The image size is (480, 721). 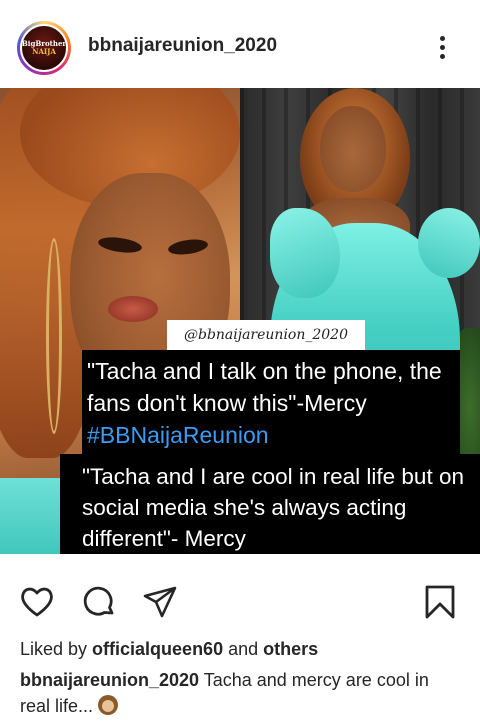 I want to click on likes-summary: Liked by officialqueen60 and others, so click(x=169, y=649).